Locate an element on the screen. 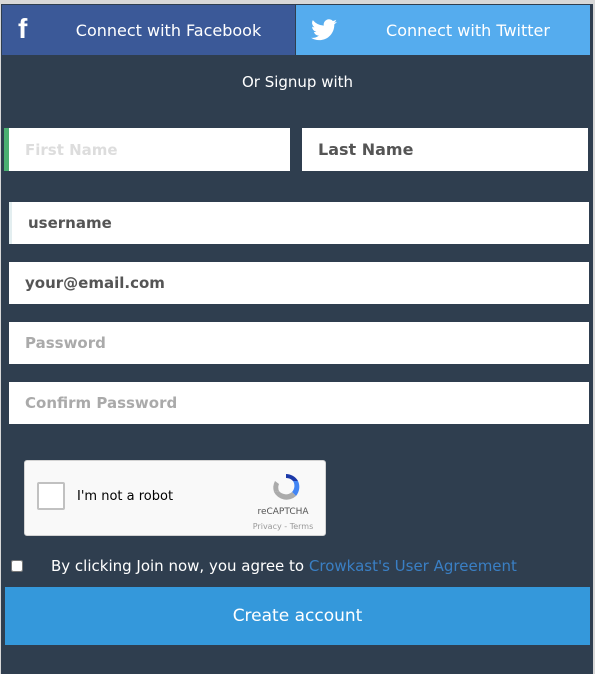 This screenshot has height=674, width=595. recaptcha-logo-icon is located at coordinates (286, 487).